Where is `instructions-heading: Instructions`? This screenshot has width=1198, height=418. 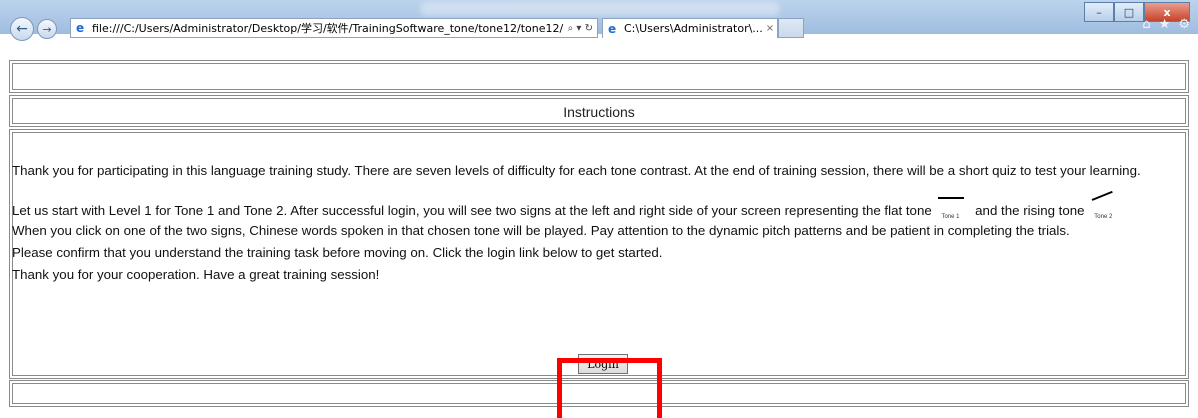
instructions-heading: Instructions is located at coordinates (599, 112).